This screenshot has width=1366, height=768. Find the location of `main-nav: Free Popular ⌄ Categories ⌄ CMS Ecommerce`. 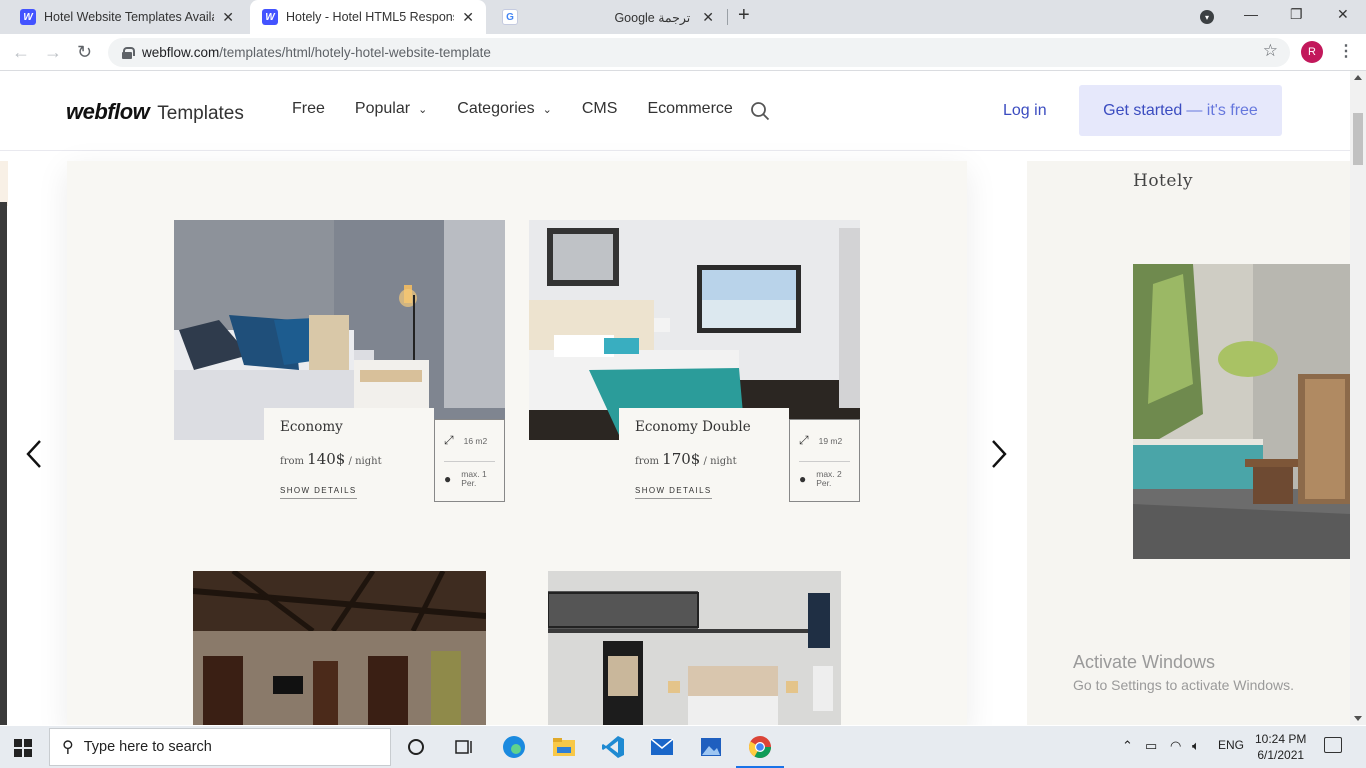

main-nav: Free Popular ⌄ Categories ⌄ CMS Ecommerce is located at coordinates (527, 109).